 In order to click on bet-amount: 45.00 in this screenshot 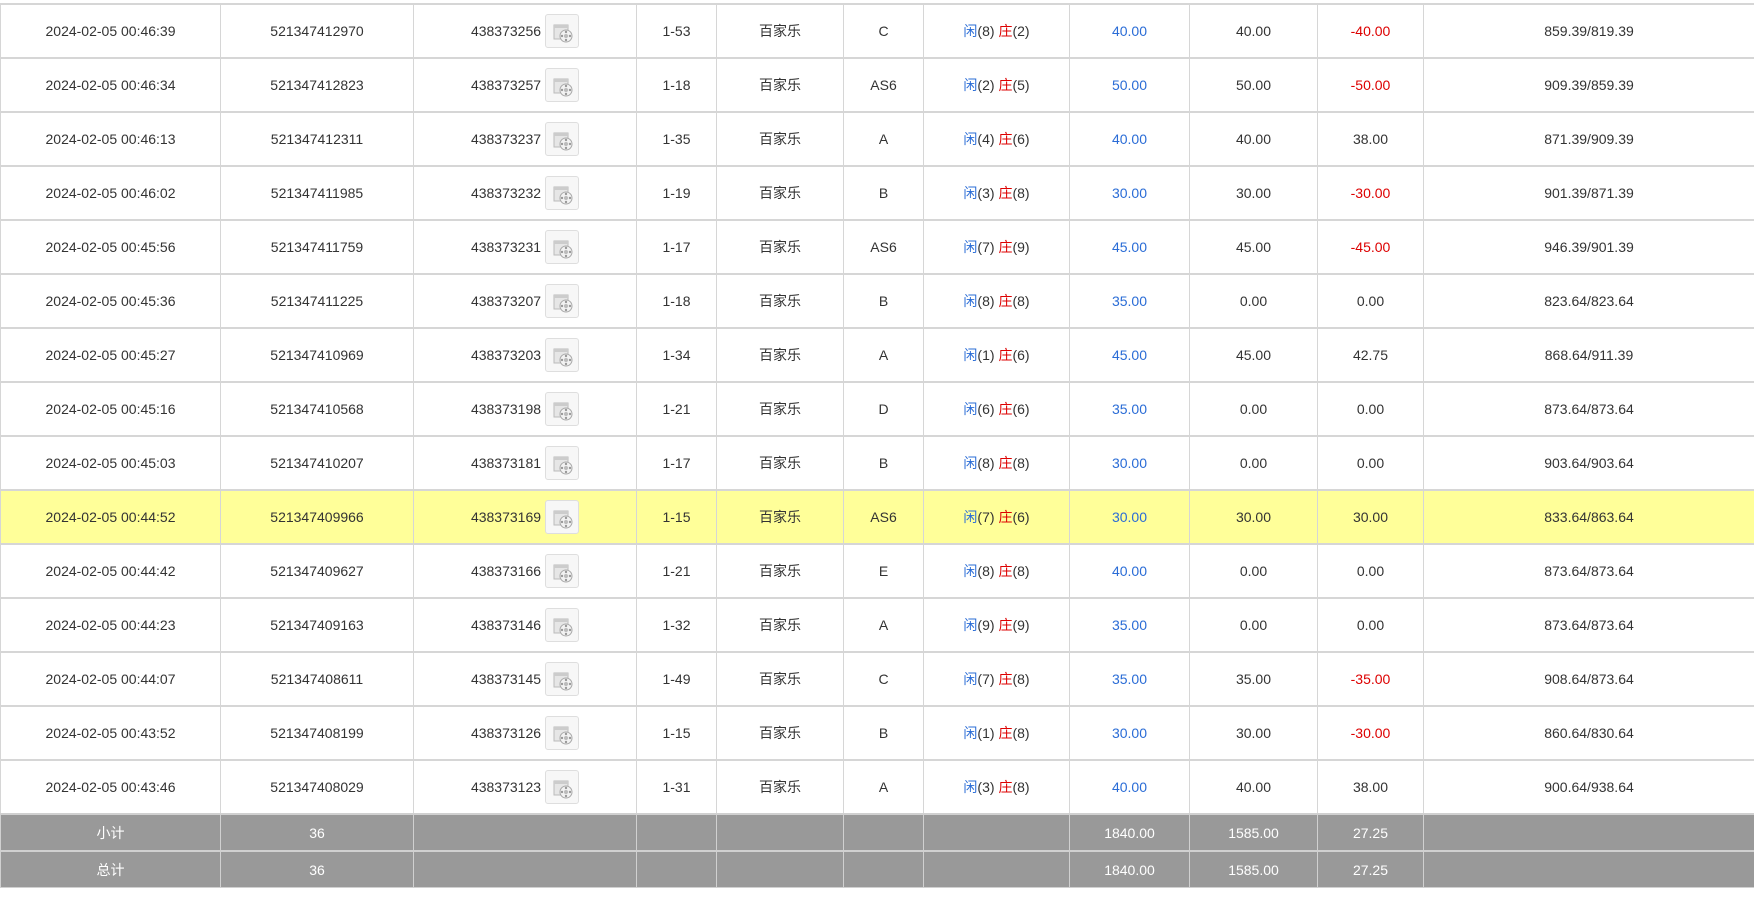, I will do `click(1130, 247)`.